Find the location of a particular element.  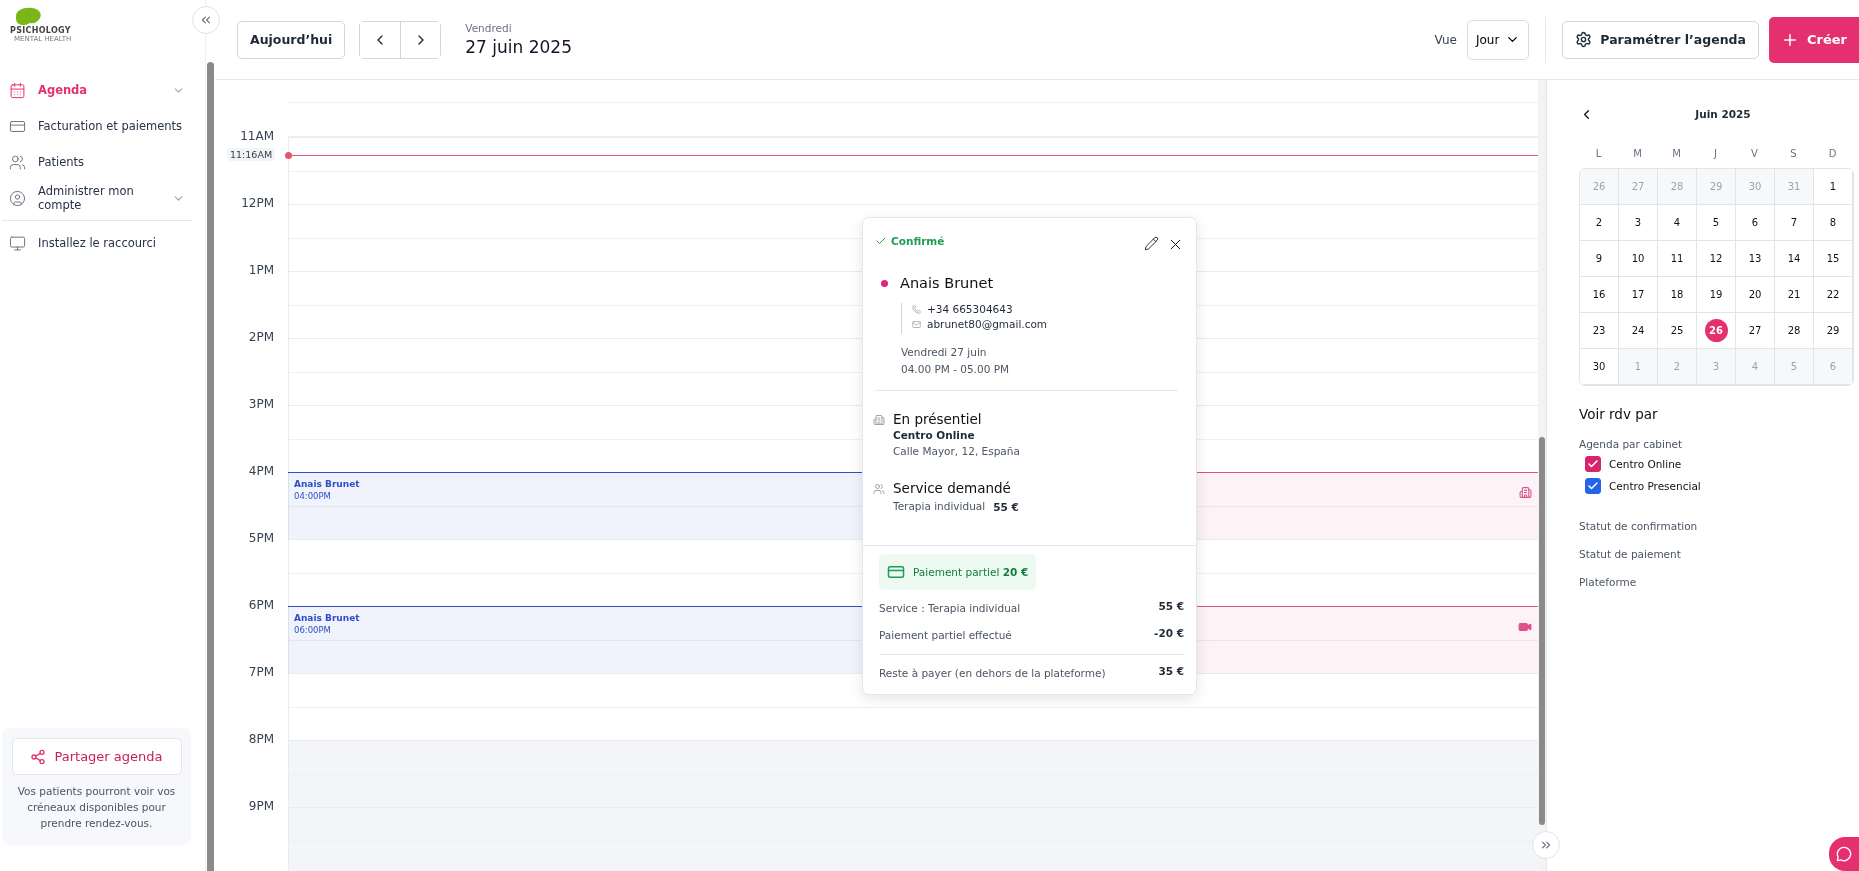

payment-line-label: Service : Terapia individual is located at coordinates (950, 608).